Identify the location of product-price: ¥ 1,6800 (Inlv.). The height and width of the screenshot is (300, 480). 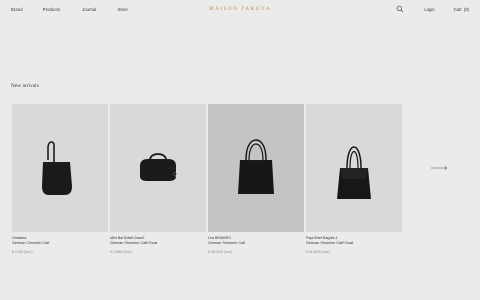
(121, 252).